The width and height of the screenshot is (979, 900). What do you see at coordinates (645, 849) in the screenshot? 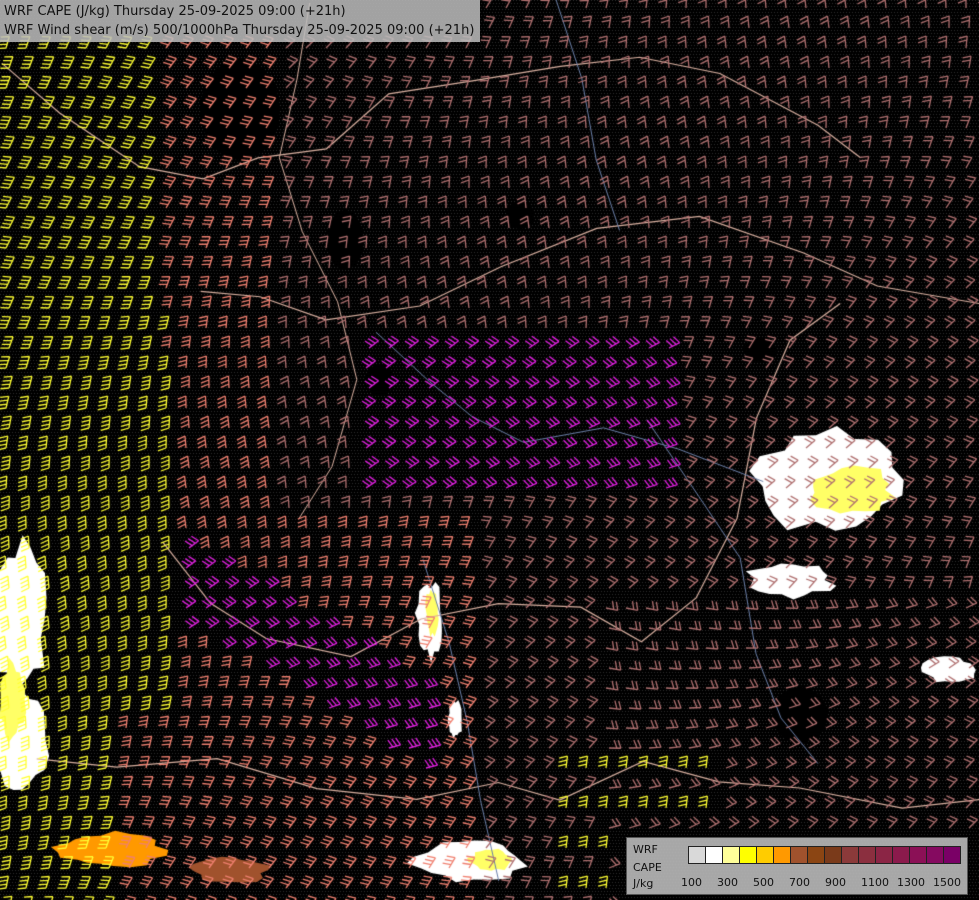
I see `legend-label-wrf: WRF` at bounding box center [645, 849].